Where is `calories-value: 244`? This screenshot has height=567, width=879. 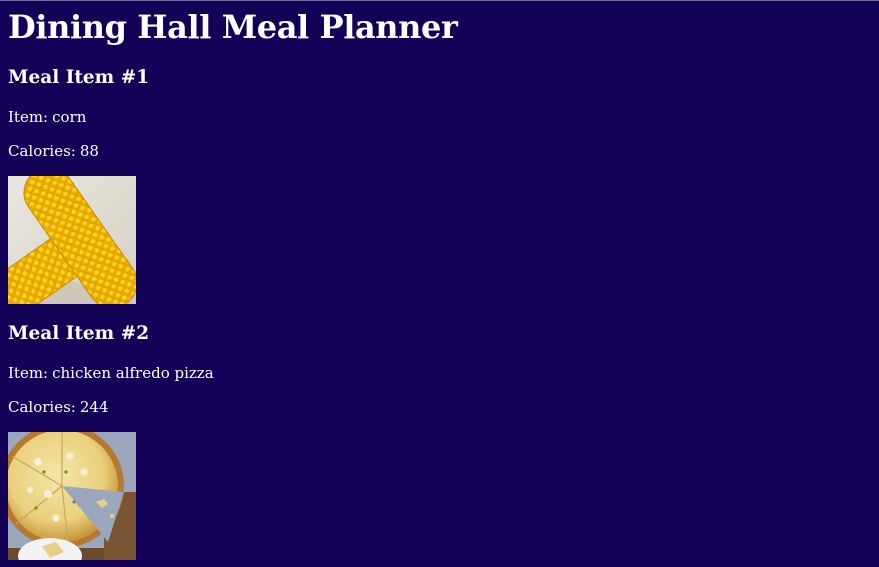
calories-value: 244 is located at coordinates (94, 407).